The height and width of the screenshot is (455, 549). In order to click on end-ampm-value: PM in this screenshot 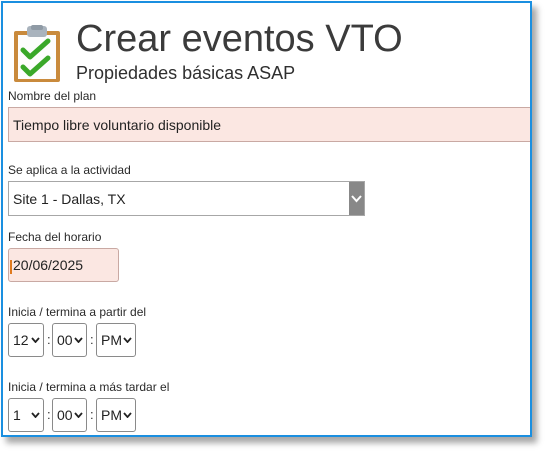, I will do `click(111, 415)`.